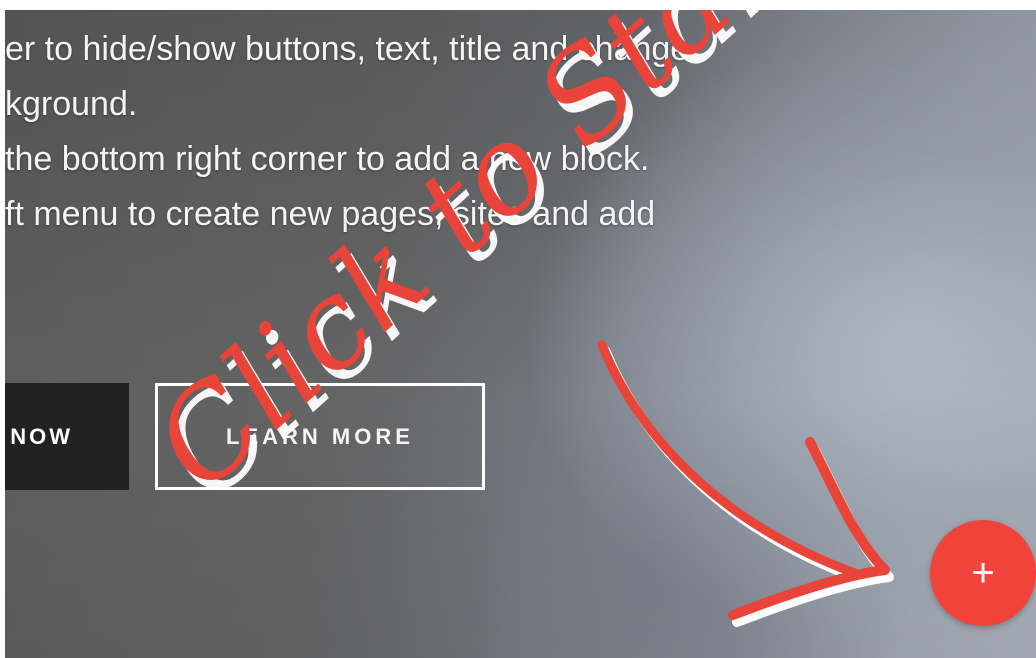  I want to click on learn-more-button: LEARN MORE, so click(320, 436).